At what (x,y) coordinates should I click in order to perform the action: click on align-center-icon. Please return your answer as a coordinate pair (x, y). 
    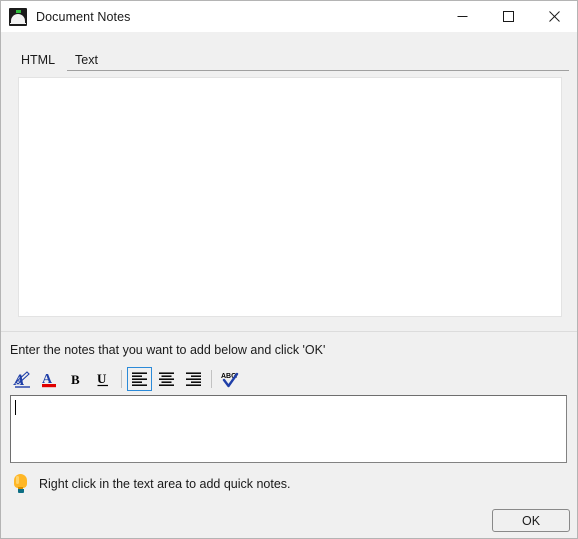
    Looking at the image, I should click on (166, 378).